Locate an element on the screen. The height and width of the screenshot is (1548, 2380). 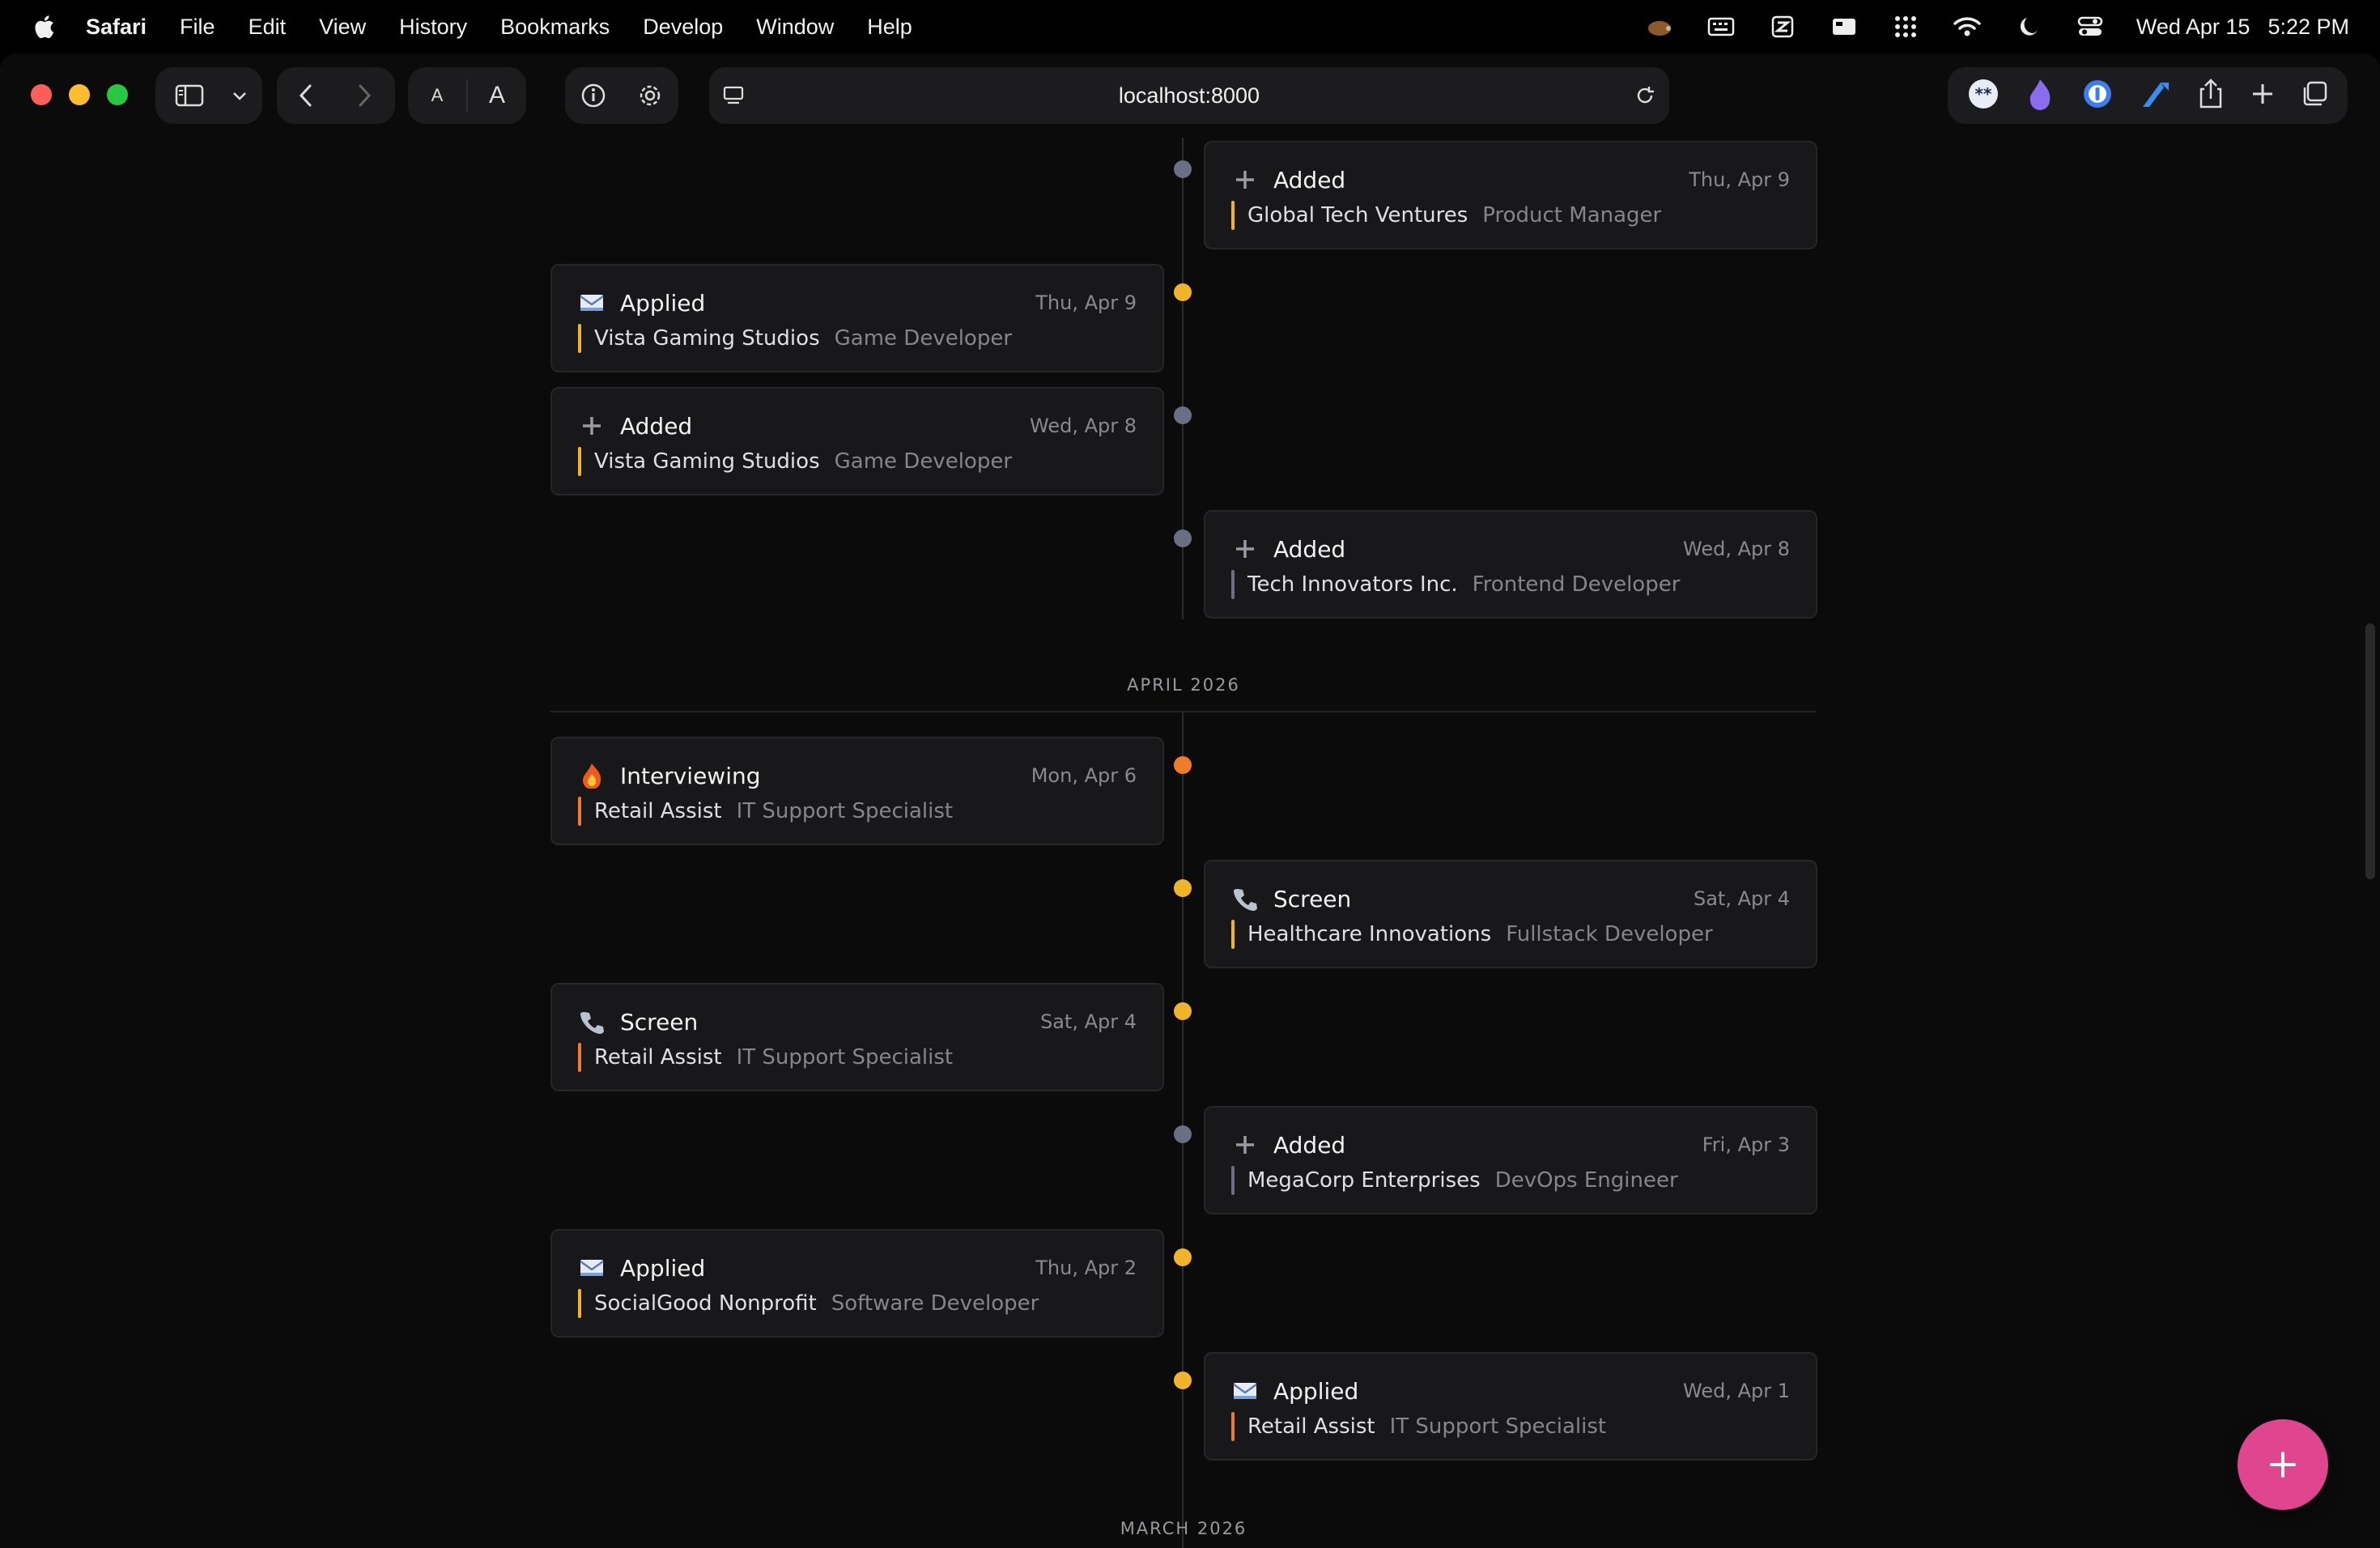
minimize-window-button is located at coordinates (79, 95).